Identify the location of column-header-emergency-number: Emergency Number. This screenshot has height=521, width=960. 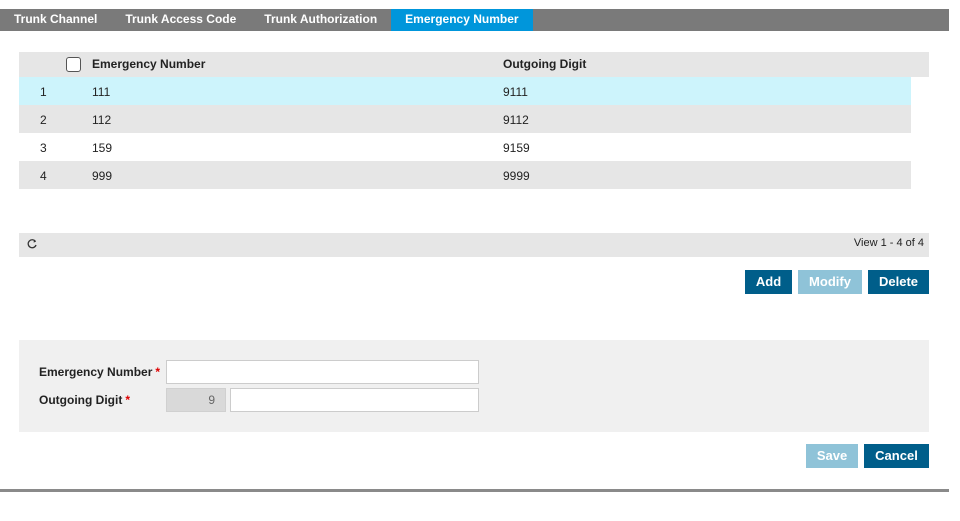
(148, 64).